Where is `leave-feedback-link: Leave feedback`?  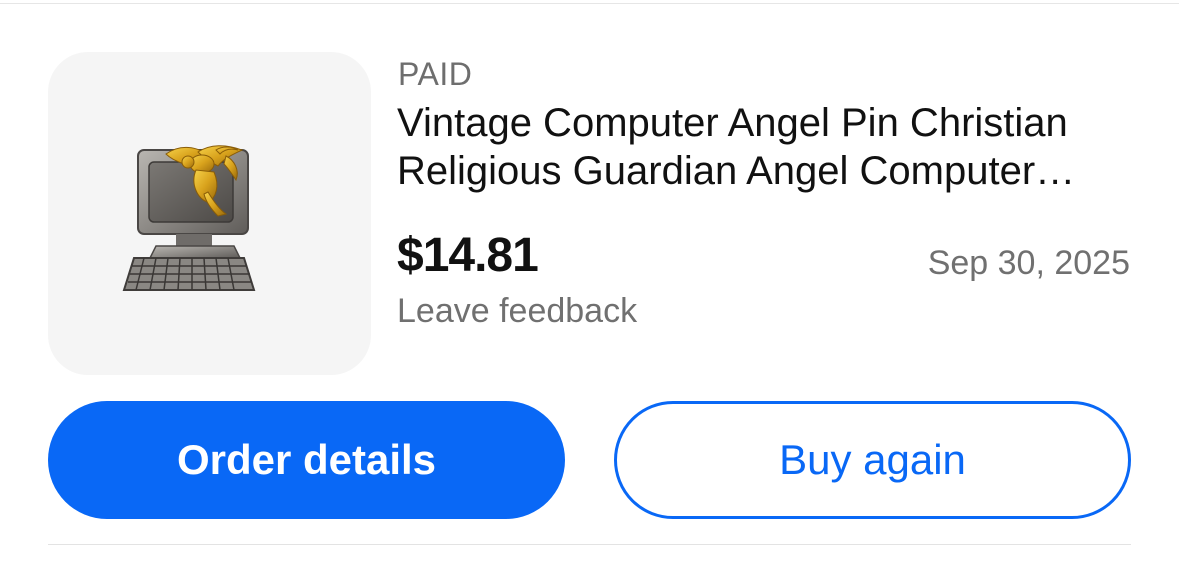
leave-feedback-link: Leave feedback is located at coordinates (517, 311).